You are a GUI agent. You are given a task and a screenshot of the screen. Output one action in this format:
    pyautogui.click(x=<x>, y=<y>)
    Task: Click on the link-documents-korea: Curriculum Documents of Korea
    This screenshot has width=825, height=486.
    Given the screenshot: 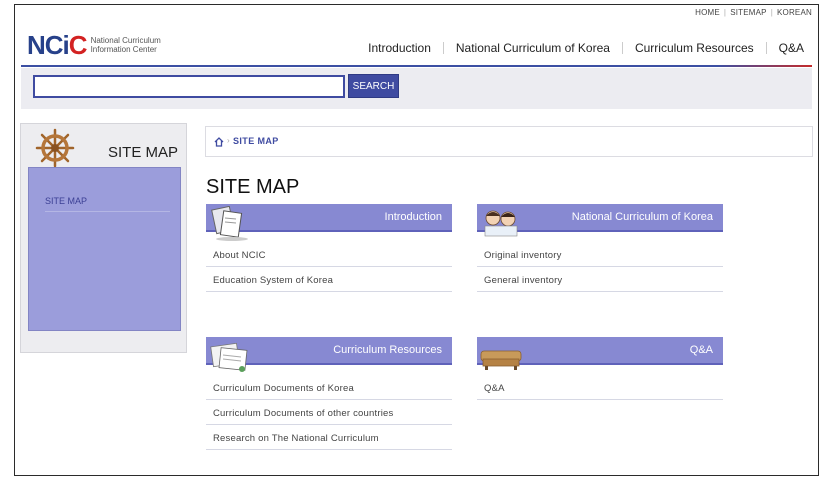 What is the action you would take?
    pyautogui.click(x=329, y=387)
    